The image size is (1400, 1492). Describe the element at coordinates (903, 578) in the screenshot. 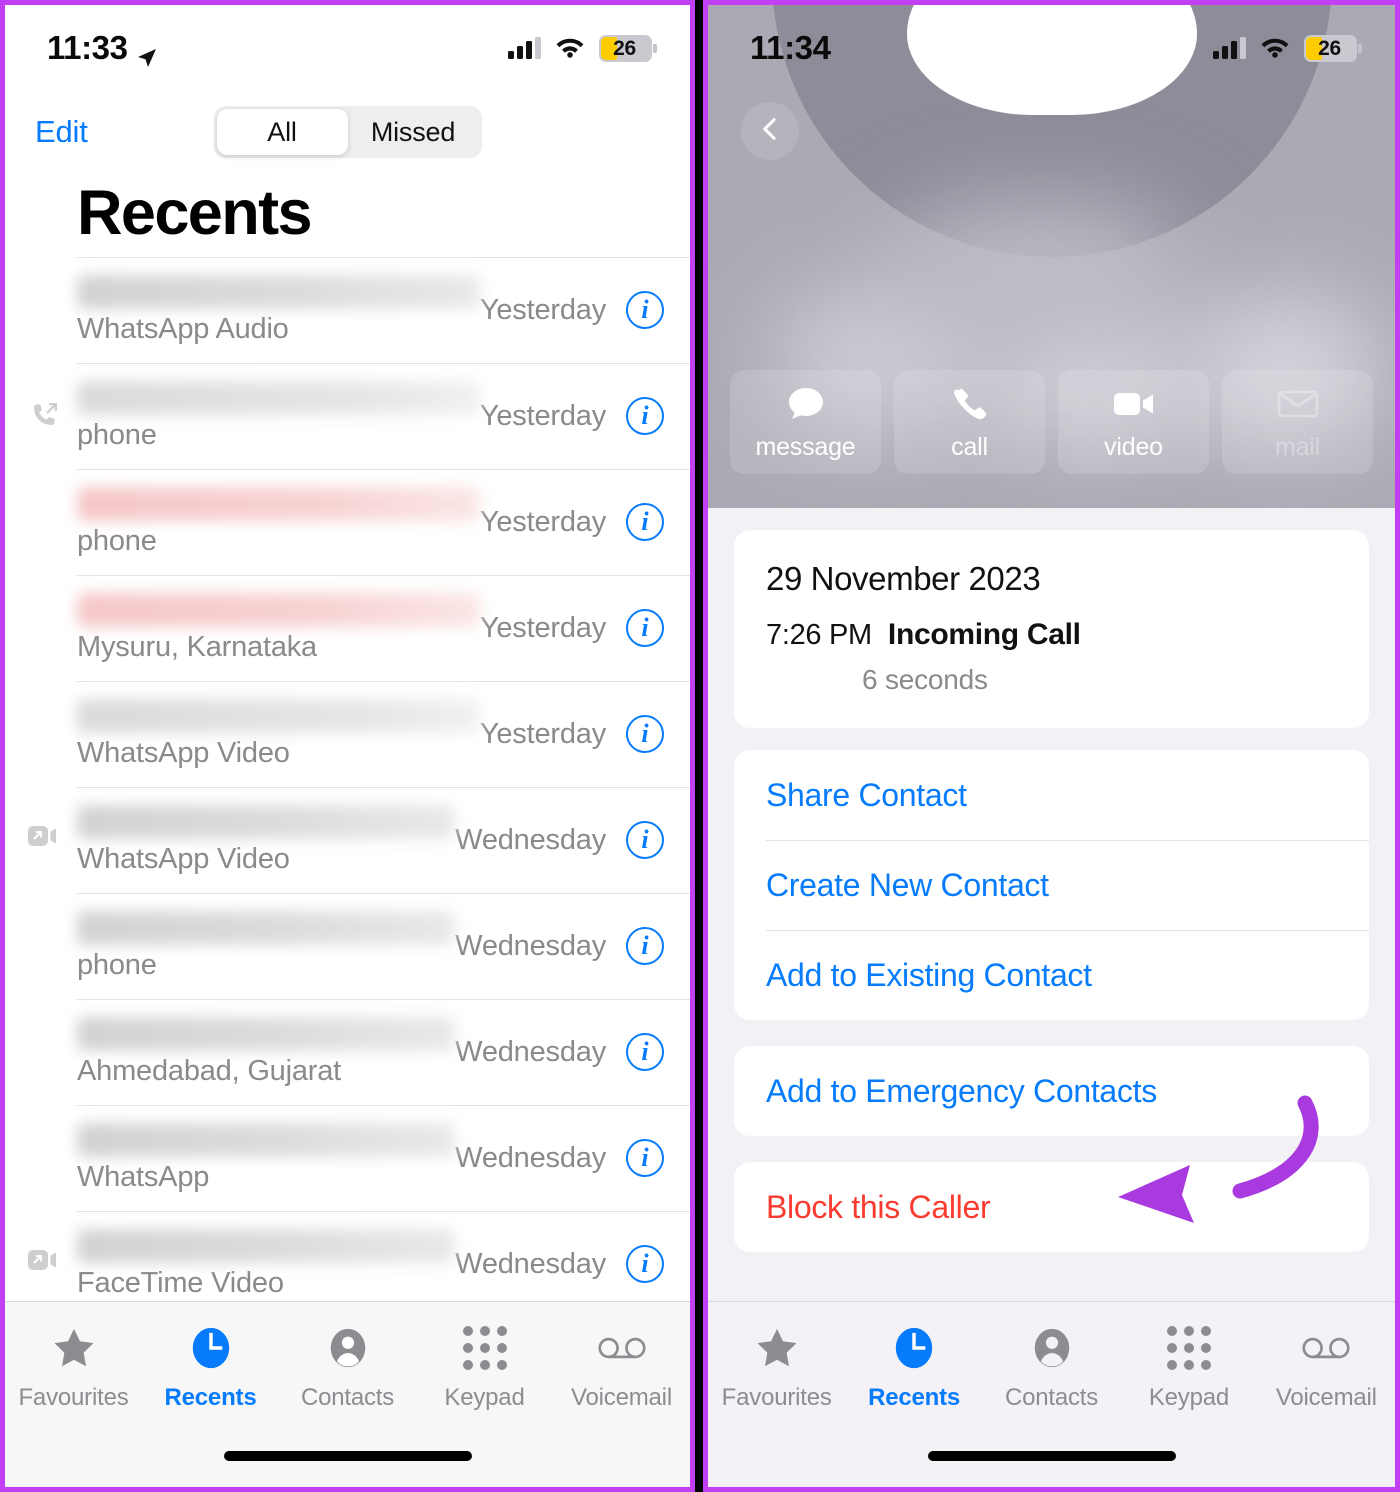

I see `call-date: 29 November 2023` at that location.